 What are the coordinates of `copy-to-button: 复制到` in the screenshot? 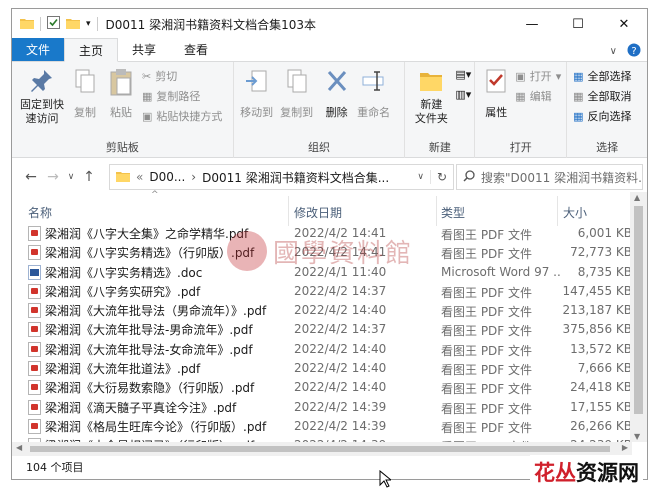 It's located at (297, 94).